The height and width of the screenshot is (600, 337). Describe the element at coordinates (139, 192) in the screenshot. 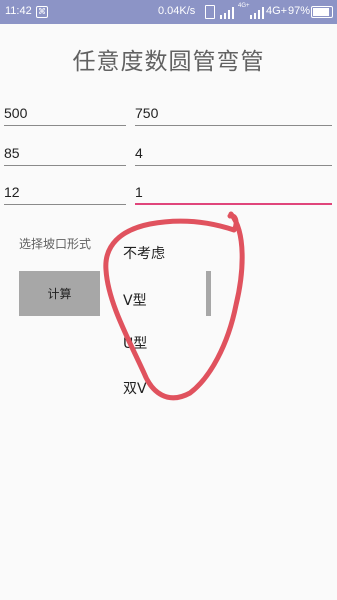

I see `input-value: 1` at that location.